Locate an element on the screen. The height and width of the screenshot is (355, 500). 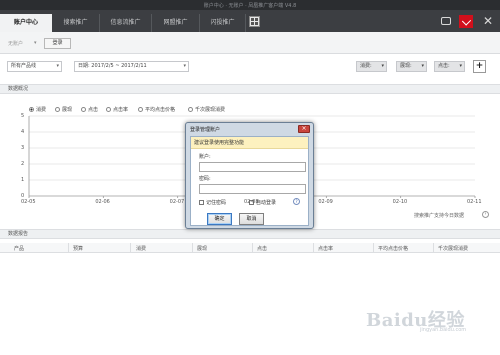
column-header-product: 产品 is located at coordinates (19, 248).